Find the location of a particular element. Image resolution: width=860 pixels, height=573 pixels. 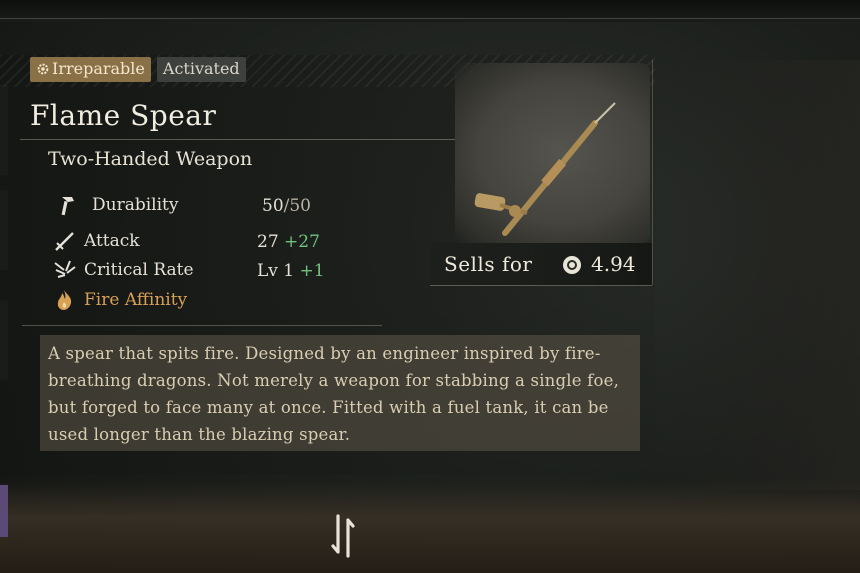

stat-critical-rate: Critical Rate is located at coordinates (123, 270).